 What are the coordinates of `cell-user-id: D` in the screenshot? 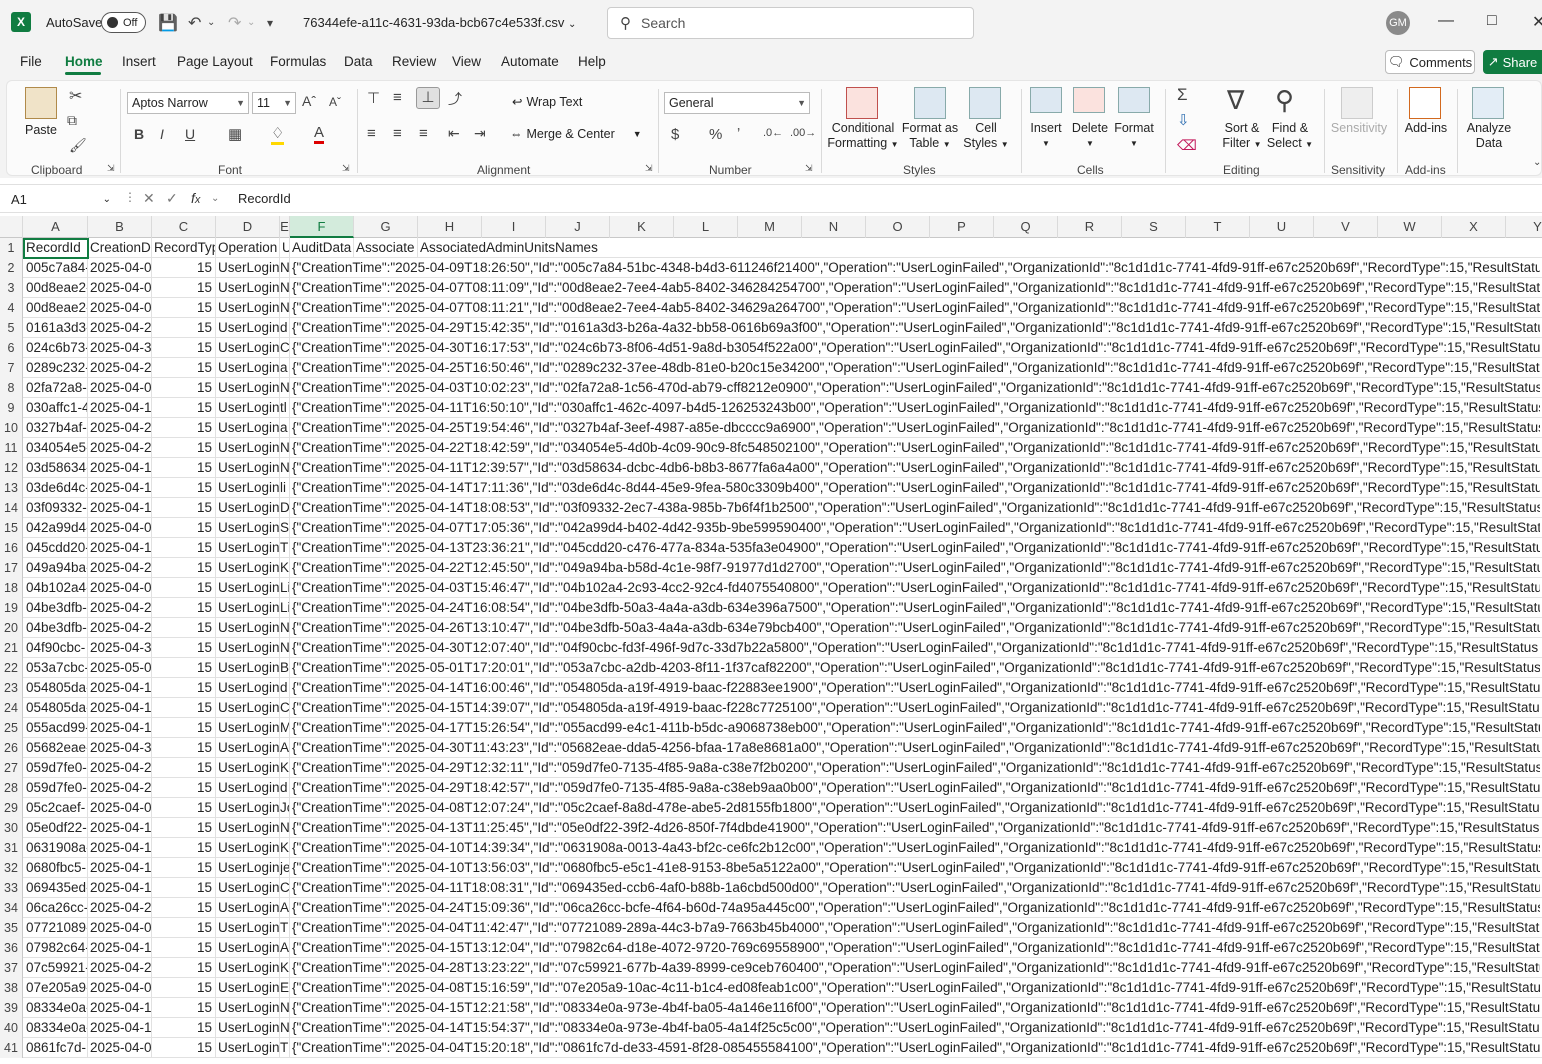 It's located at (285, 508).